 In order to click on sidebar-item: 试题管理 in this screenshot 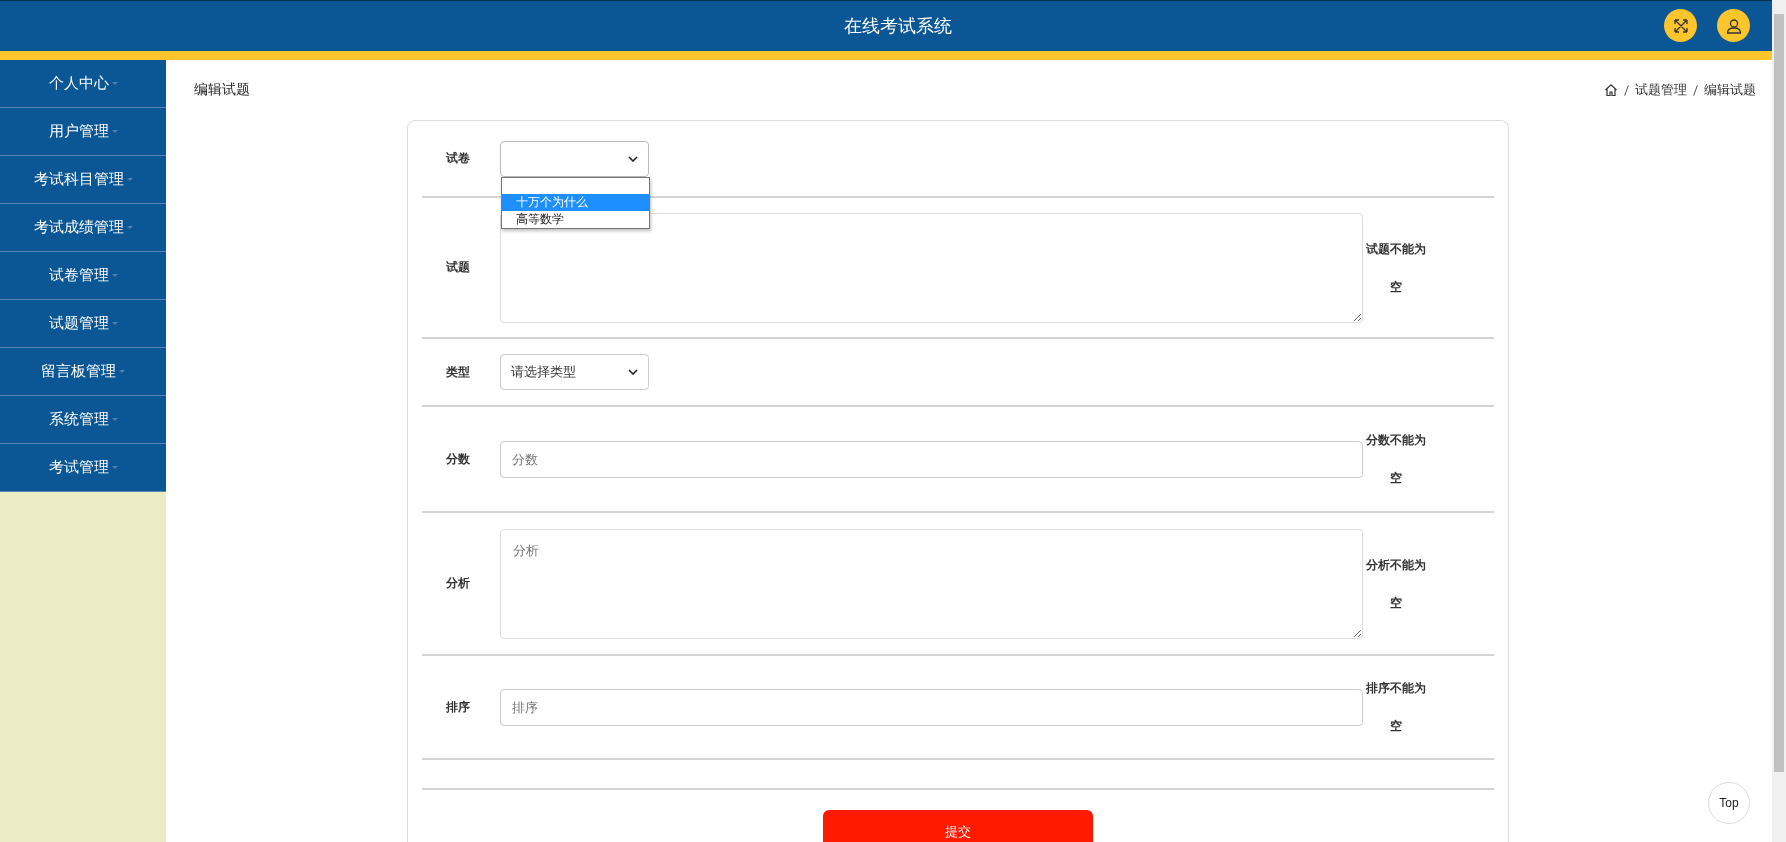, I will do `click(83, 324)`.